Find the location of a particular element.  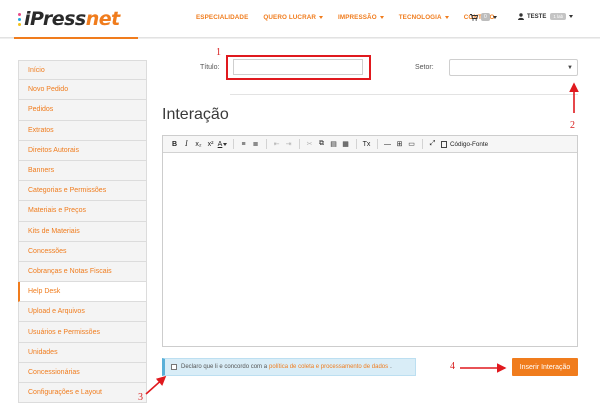

annotation-number: 2 is located at coordinates (572, 125).